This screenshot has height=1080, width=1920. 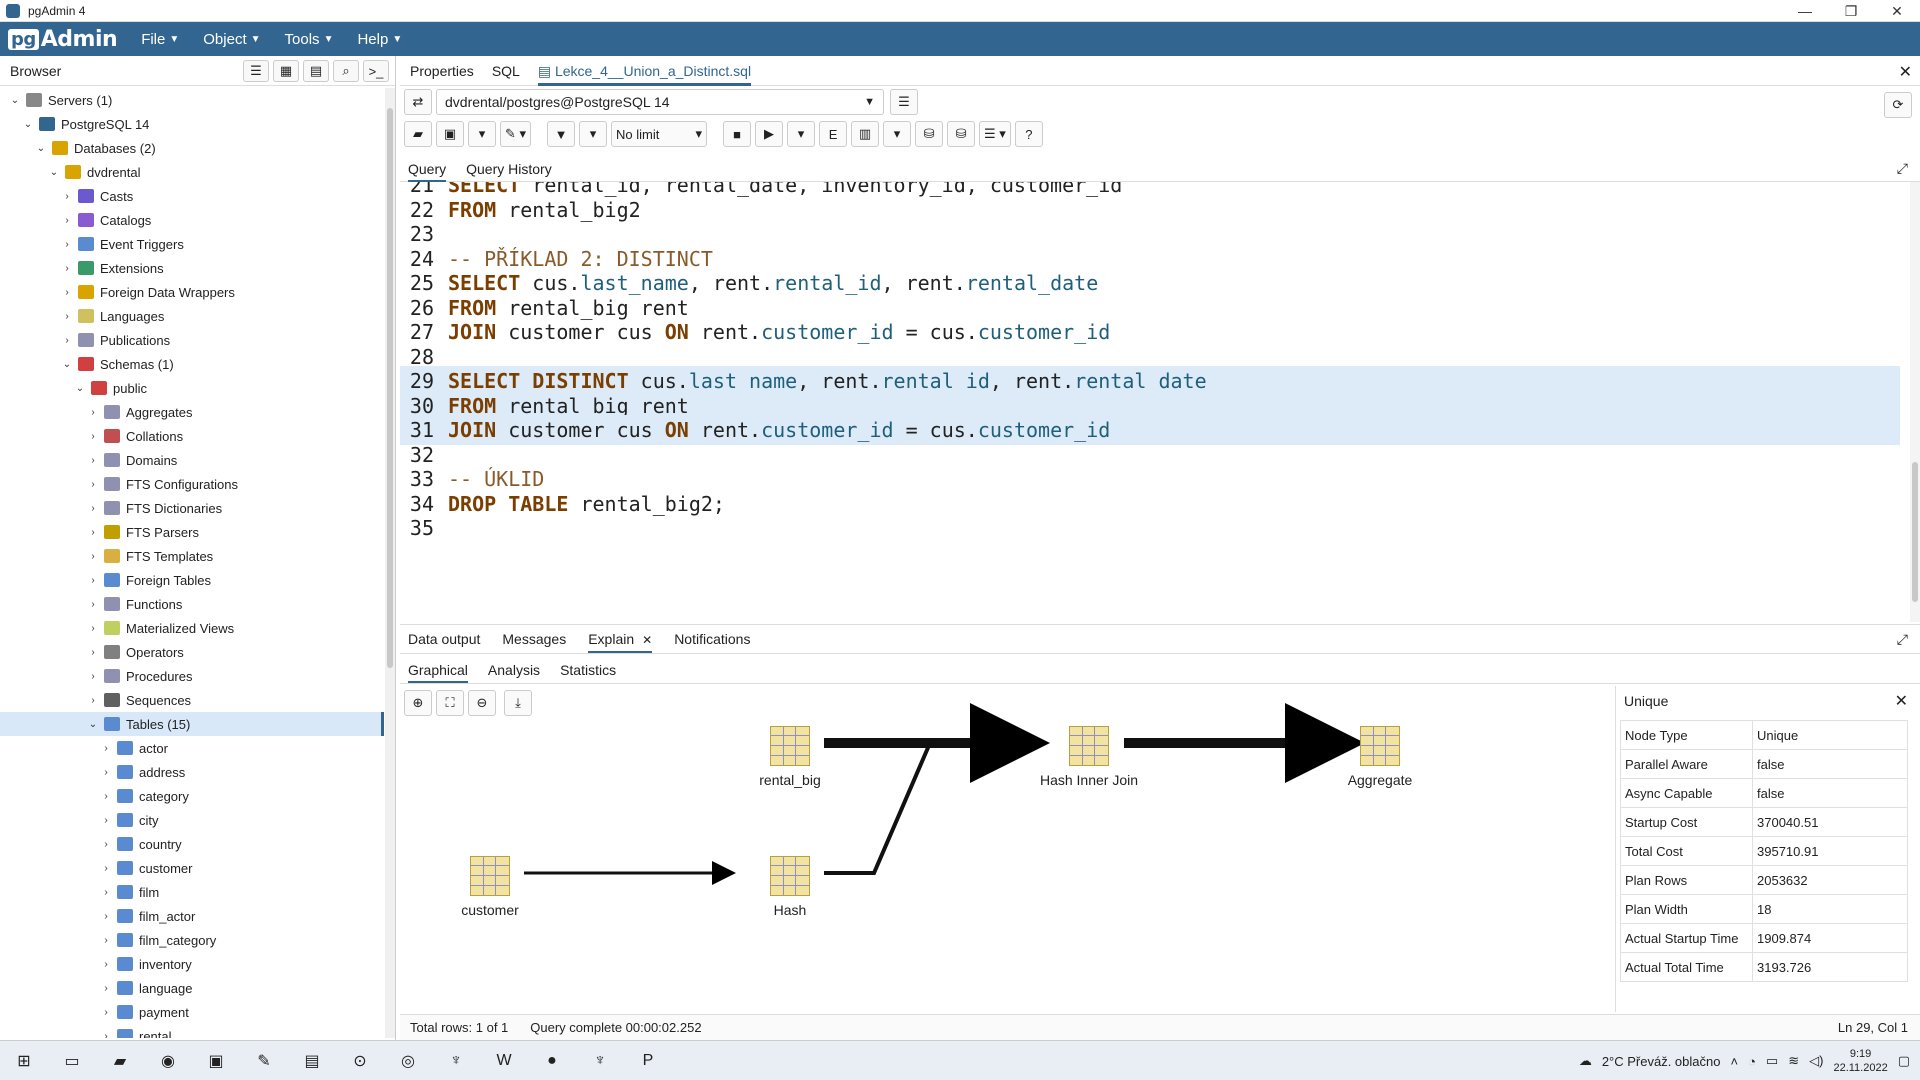 What do you see at coordinates (192, 916) in the screenshot?
I see `tree-item: › film_actor` at bounding box center [192, 916].